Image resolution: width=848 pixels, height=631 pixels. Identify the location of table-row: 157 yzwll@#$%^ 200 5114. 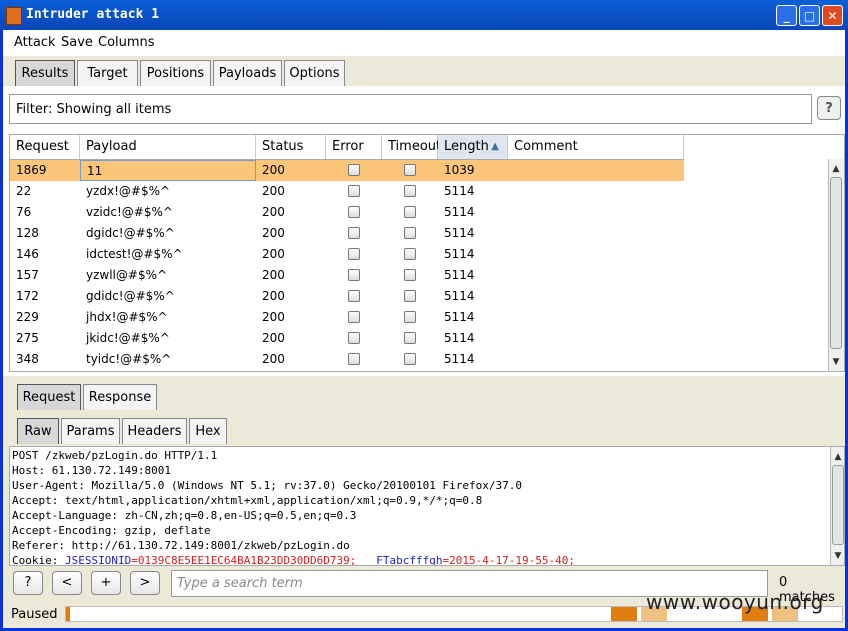
(347, 275).